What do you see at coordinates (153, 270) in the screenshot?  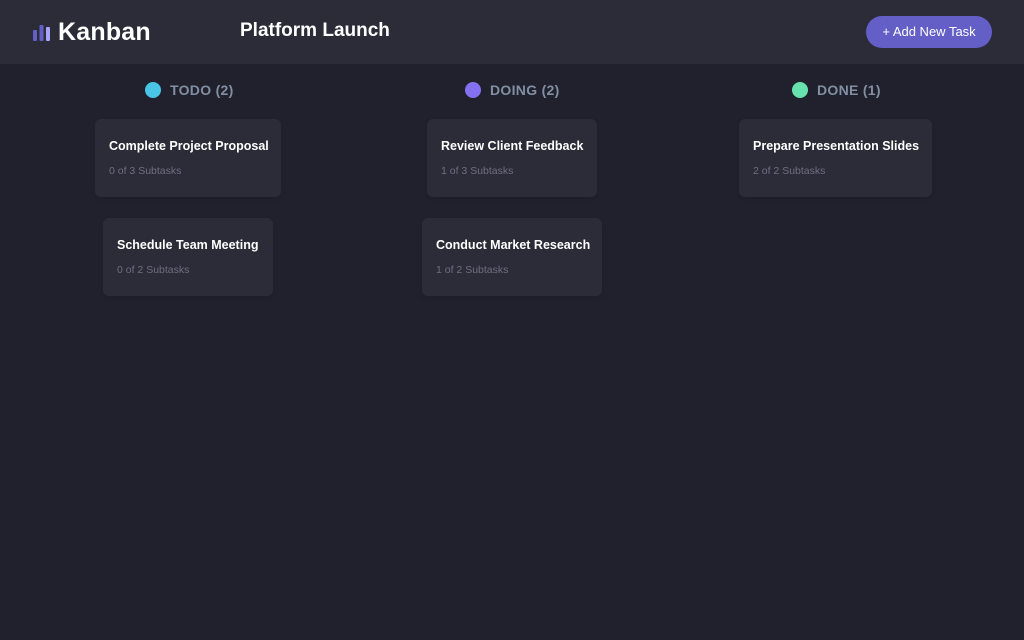 I see `task-subtasks: 0 of 2 Subtasks` at bounding box center [153, 270].